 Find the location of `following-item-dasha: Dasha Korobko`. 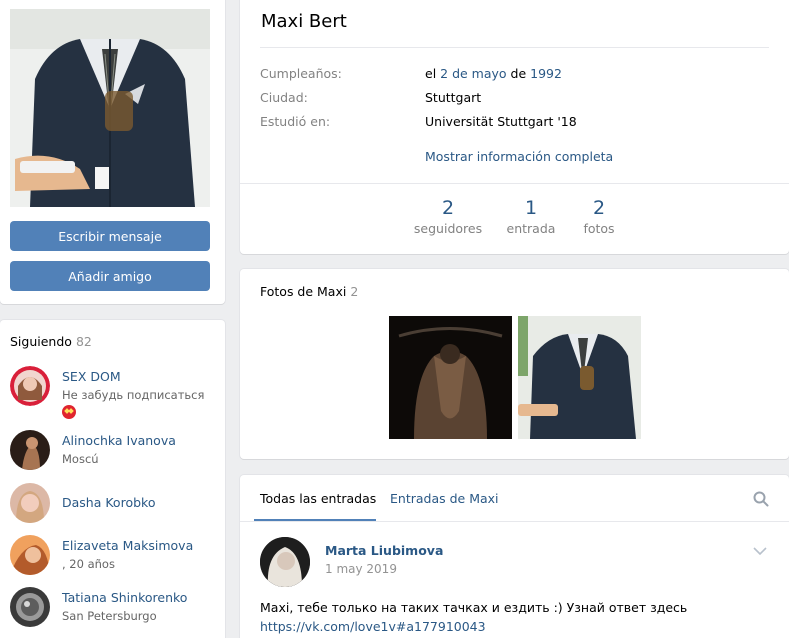

following-item-dasha: Dasha Korobko is located at coordinates (115, 505).